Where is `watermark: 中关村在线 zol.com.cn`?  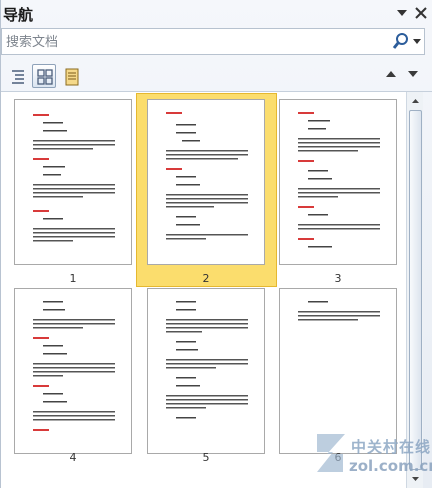
watermark: 中关村在线 zol.com.cn is located at coordinates (372, 458).